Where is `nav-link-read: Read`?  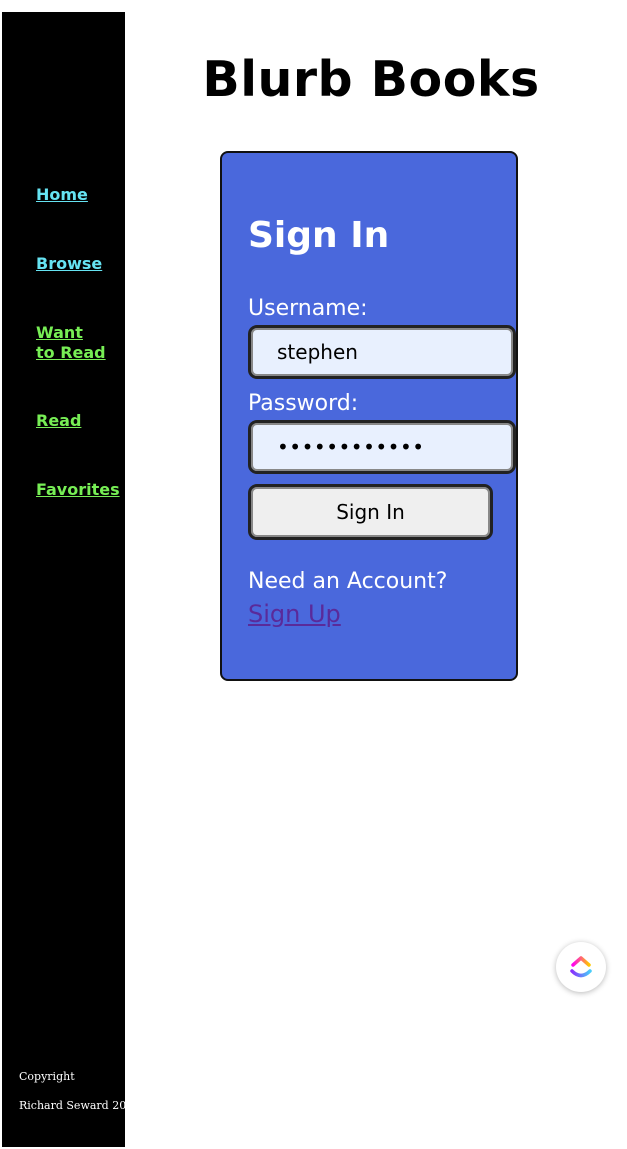
nav-link-read: Read is located at coordinates (58, 421).